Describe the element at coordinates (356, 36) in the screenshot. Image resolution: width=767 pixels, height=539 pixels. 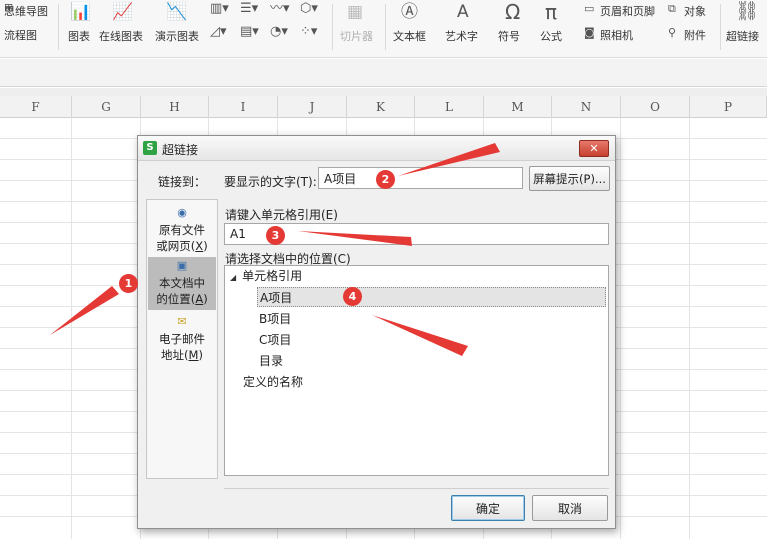
I see `slicer-button: 切片器` at that location.